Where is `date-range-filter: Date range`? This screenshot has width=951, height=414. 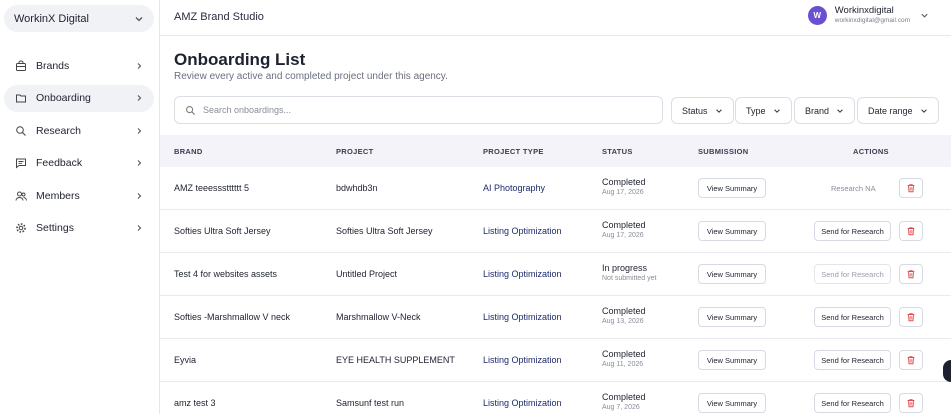 date-range-filter: Date range is located at coordinates (898, 110).